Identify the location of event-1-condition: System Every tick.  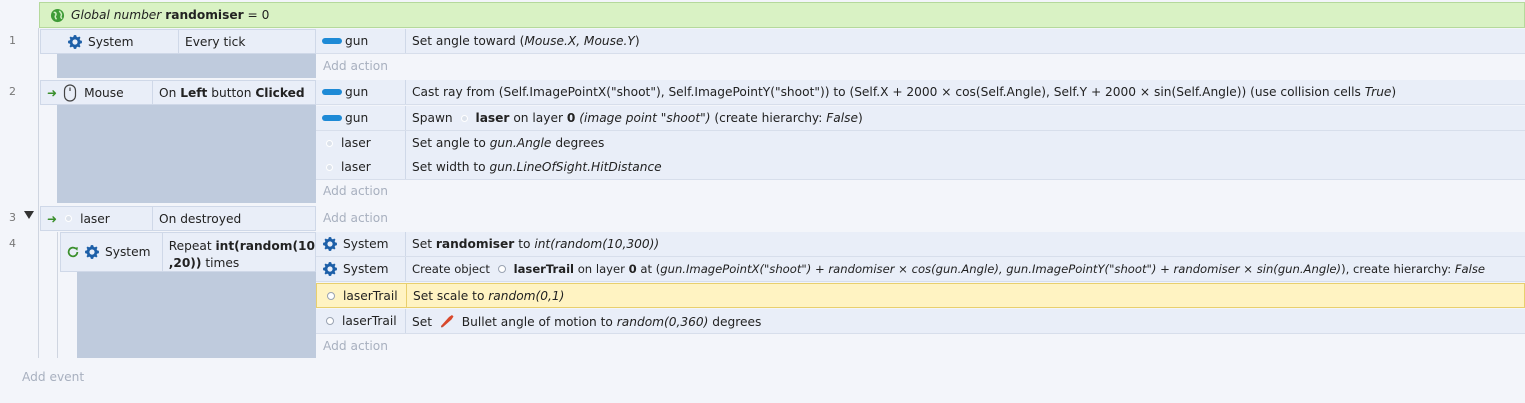
(178, 41).